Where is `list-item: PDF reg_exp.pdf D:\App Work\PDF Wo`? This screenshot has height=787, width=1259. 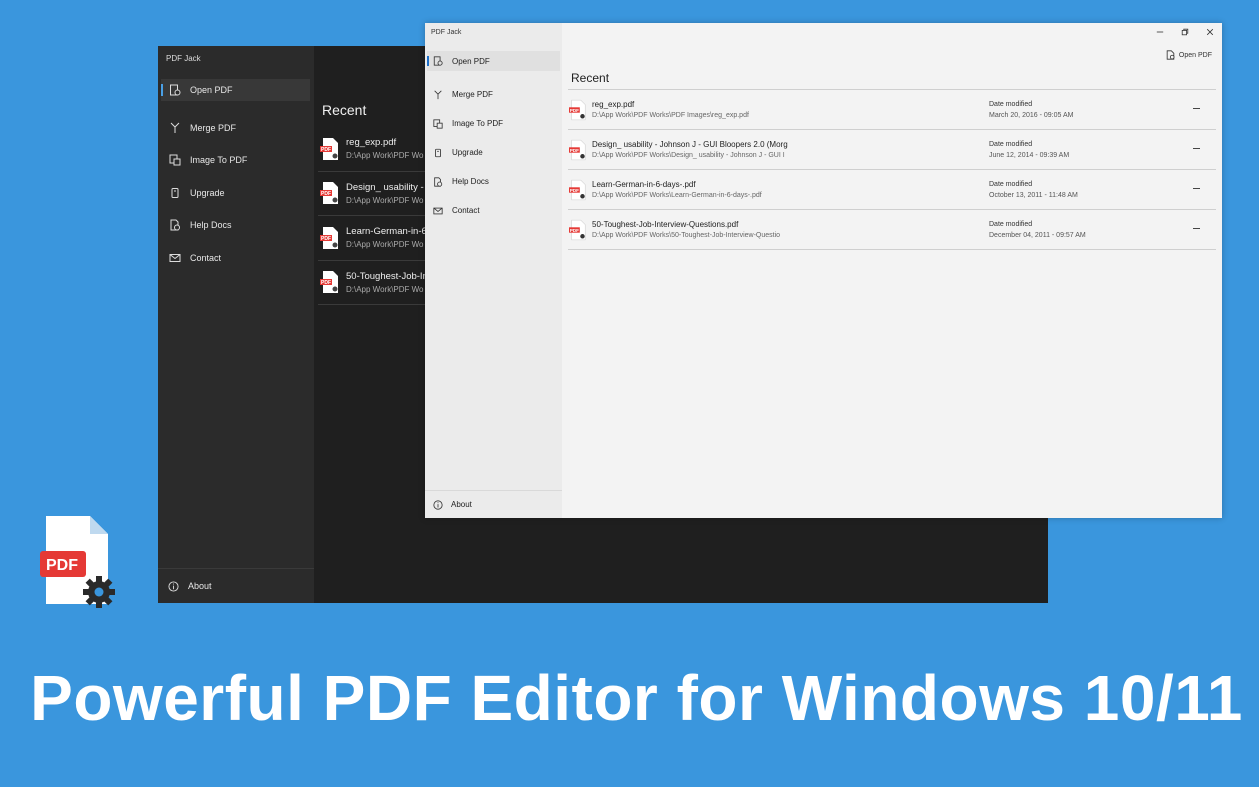 list-item: PDF reg_exp.pdf D:\App Work\PDF Wo is located at coordinates (373, 149).